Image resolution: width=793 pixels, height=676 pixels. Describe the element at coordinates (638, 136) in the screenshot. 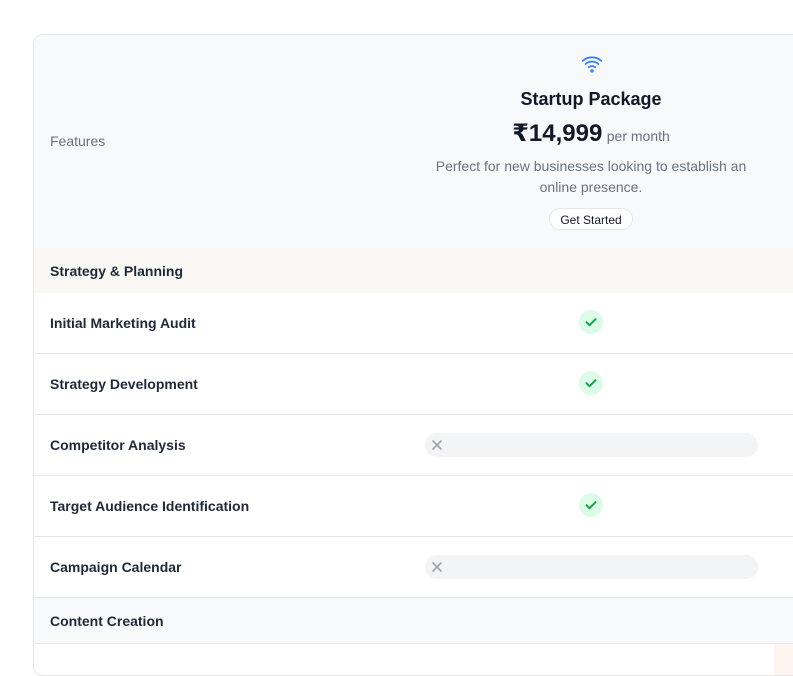

I see `price-period: per month` at that location.